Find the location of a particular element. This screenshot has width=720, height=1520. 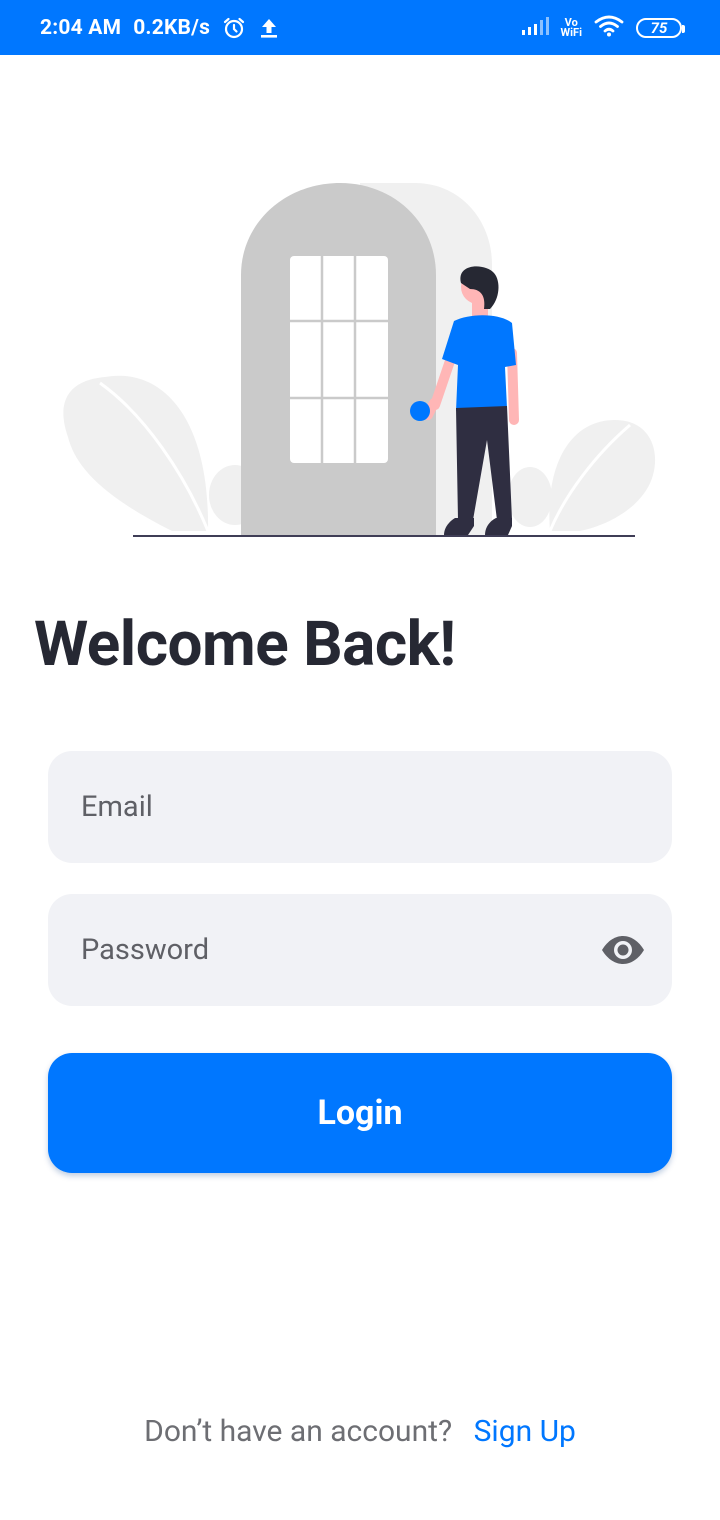

signal-icon is located at coordinates (535, 28).